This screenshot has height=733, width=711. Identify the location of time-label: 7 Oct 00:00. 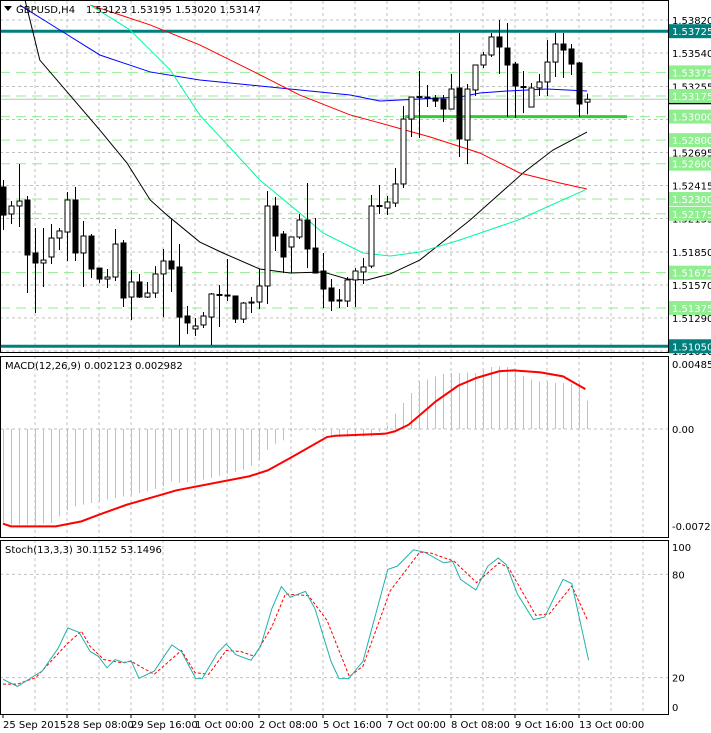
(416, 725).